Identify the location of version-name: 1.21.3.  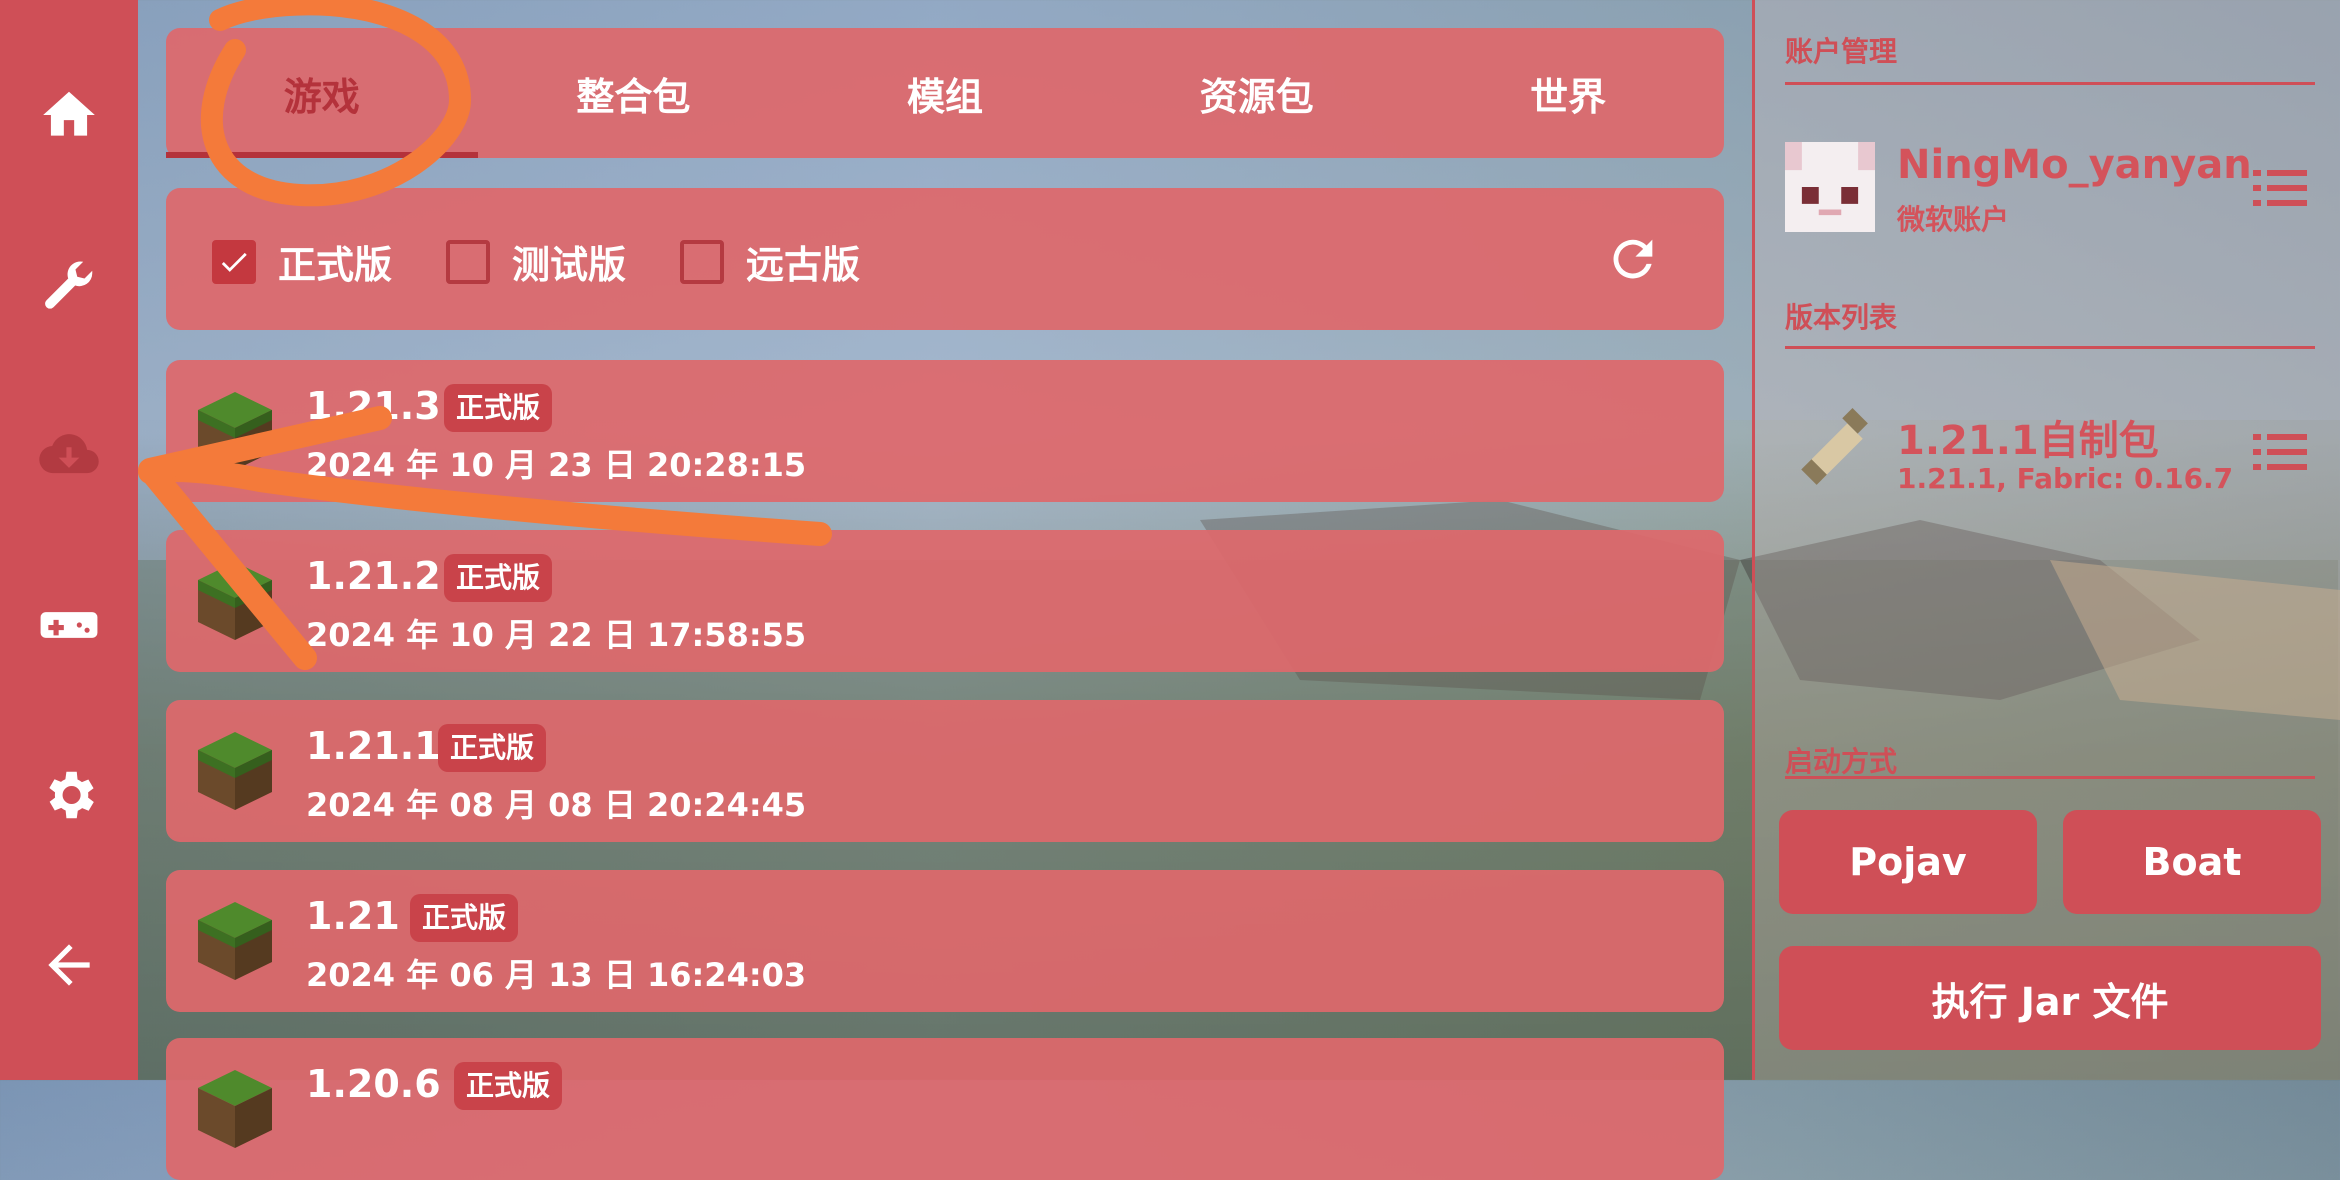
(373, 406).